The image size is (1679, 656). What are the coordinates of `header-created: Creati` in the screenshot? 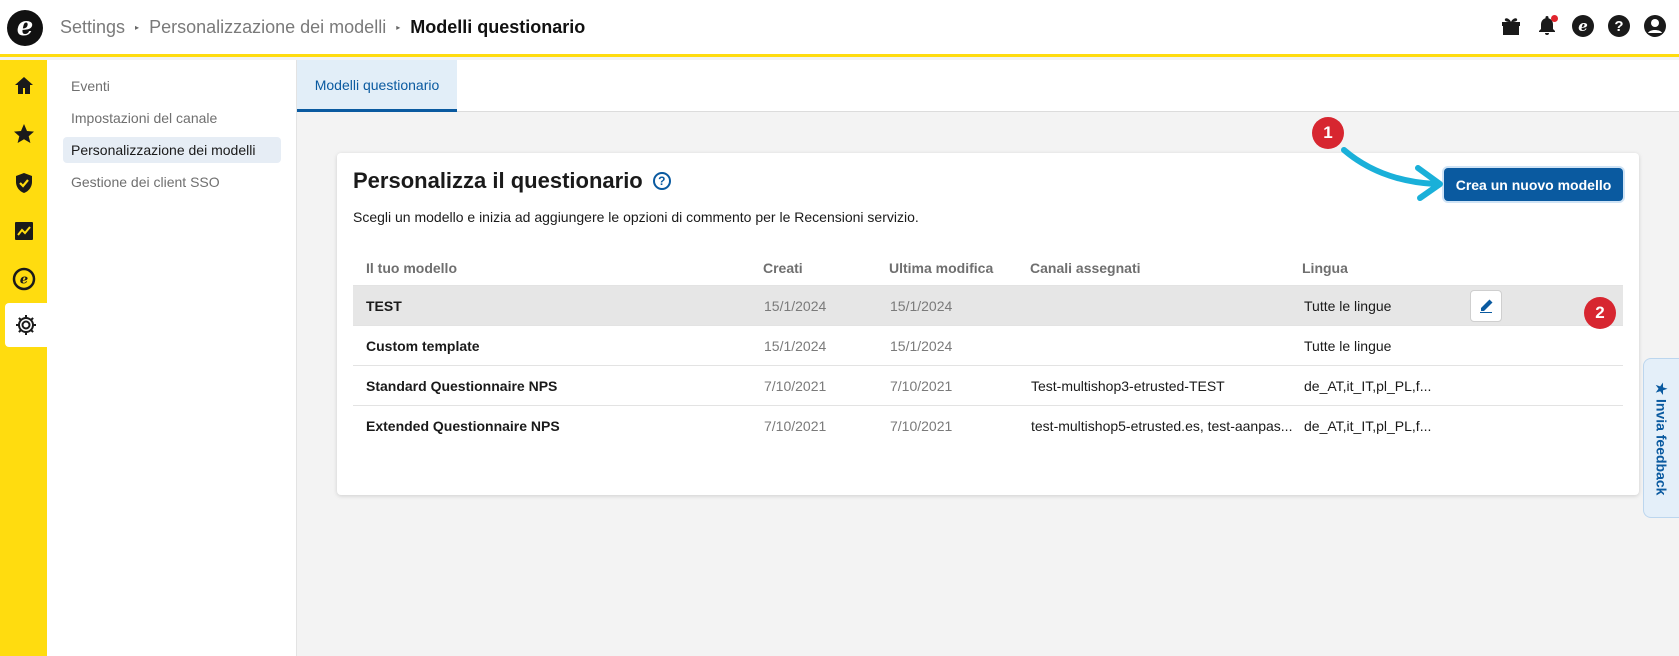 It's located at (783, 268).